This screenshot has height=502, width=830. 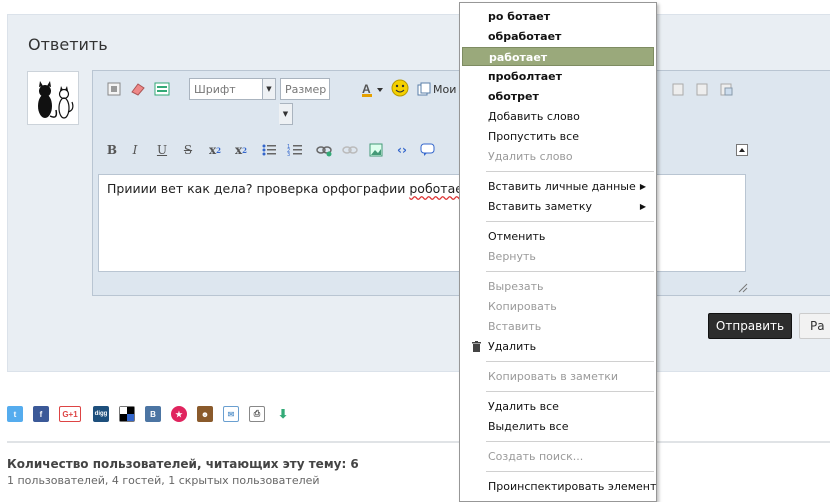 What do you see at coordinates (68, 44) in the screenshot?
I see `reply-title: Ответить` at bounding box center [68, 44].